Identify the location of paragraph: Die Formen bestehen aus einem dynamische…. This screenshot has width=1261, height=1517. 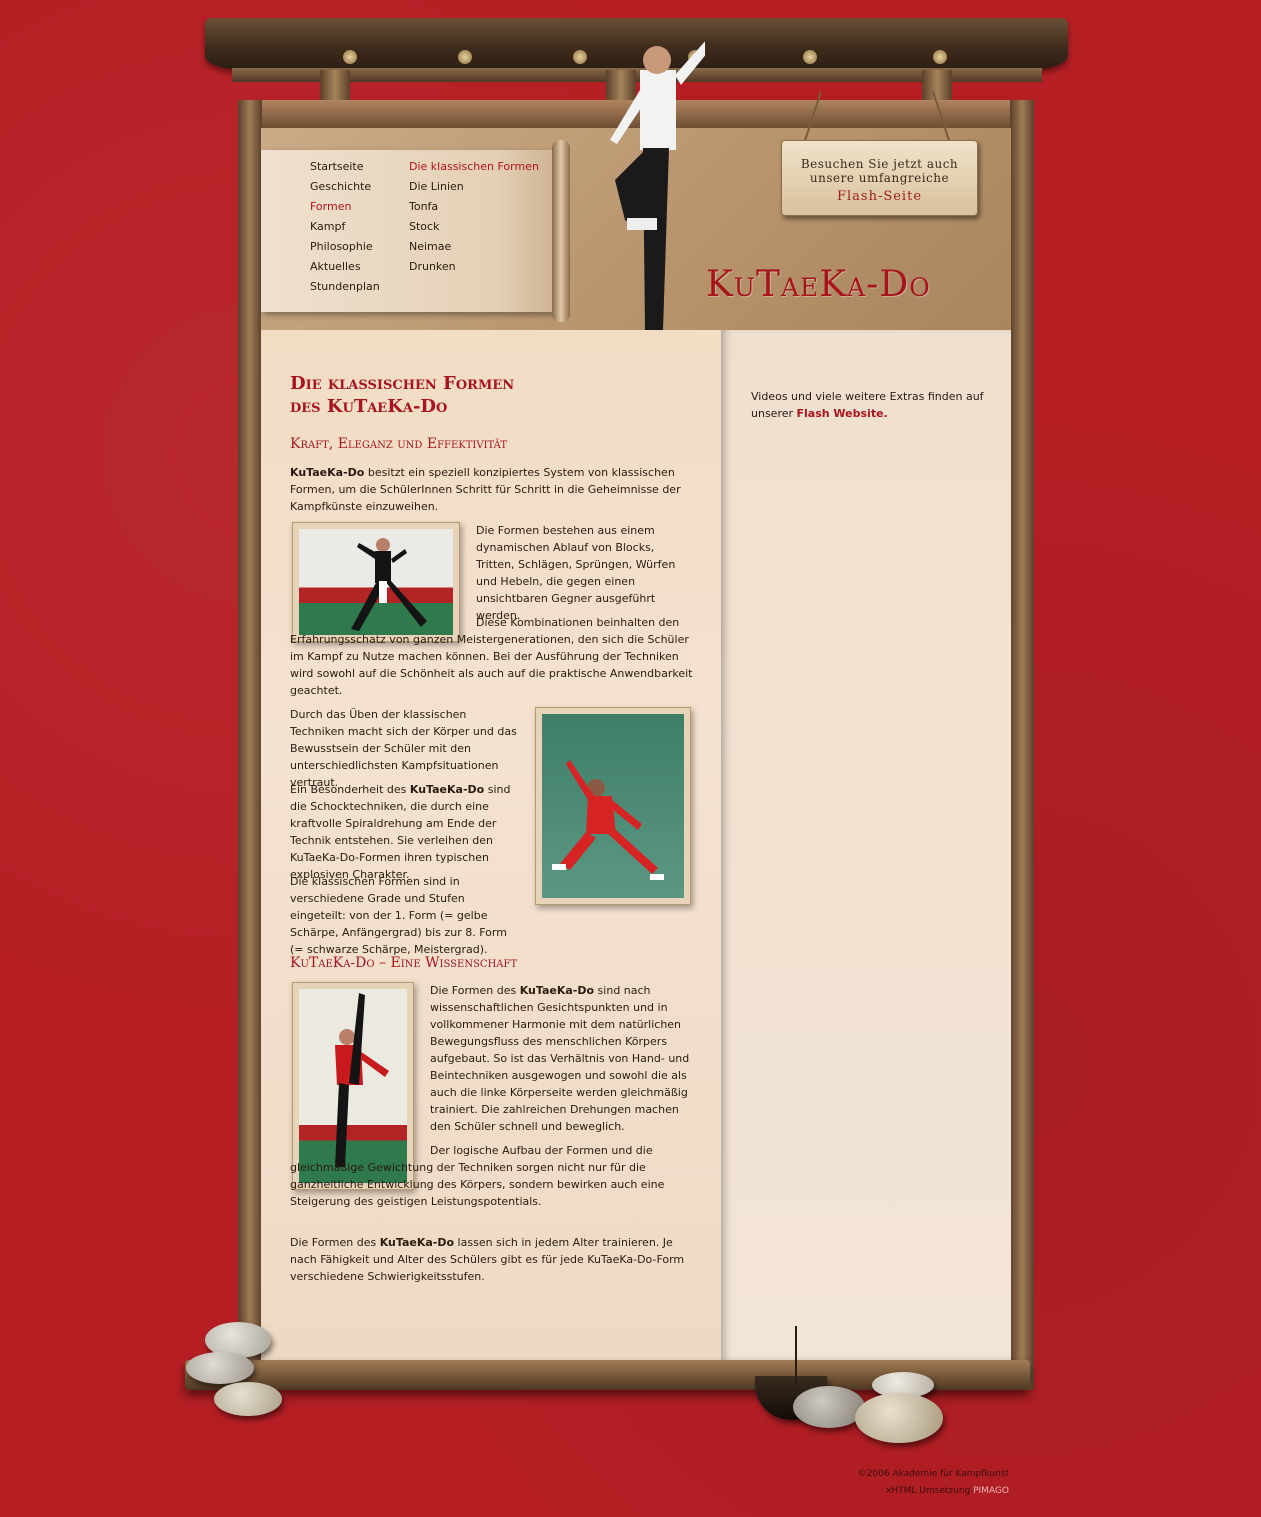
(576, 573).